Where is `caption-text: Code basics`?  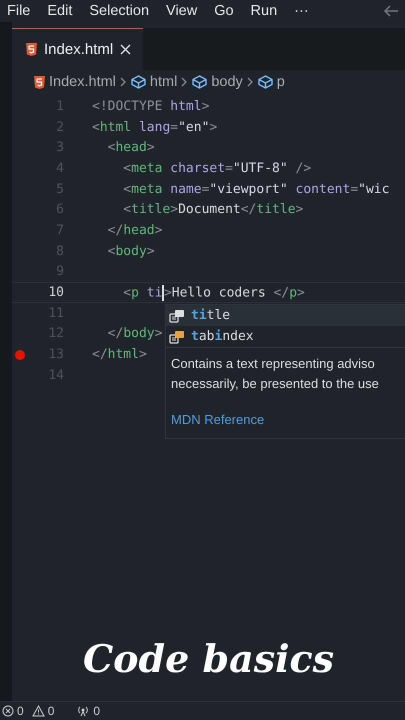 caption-text: Code basics is located at coordinates (208, 658).